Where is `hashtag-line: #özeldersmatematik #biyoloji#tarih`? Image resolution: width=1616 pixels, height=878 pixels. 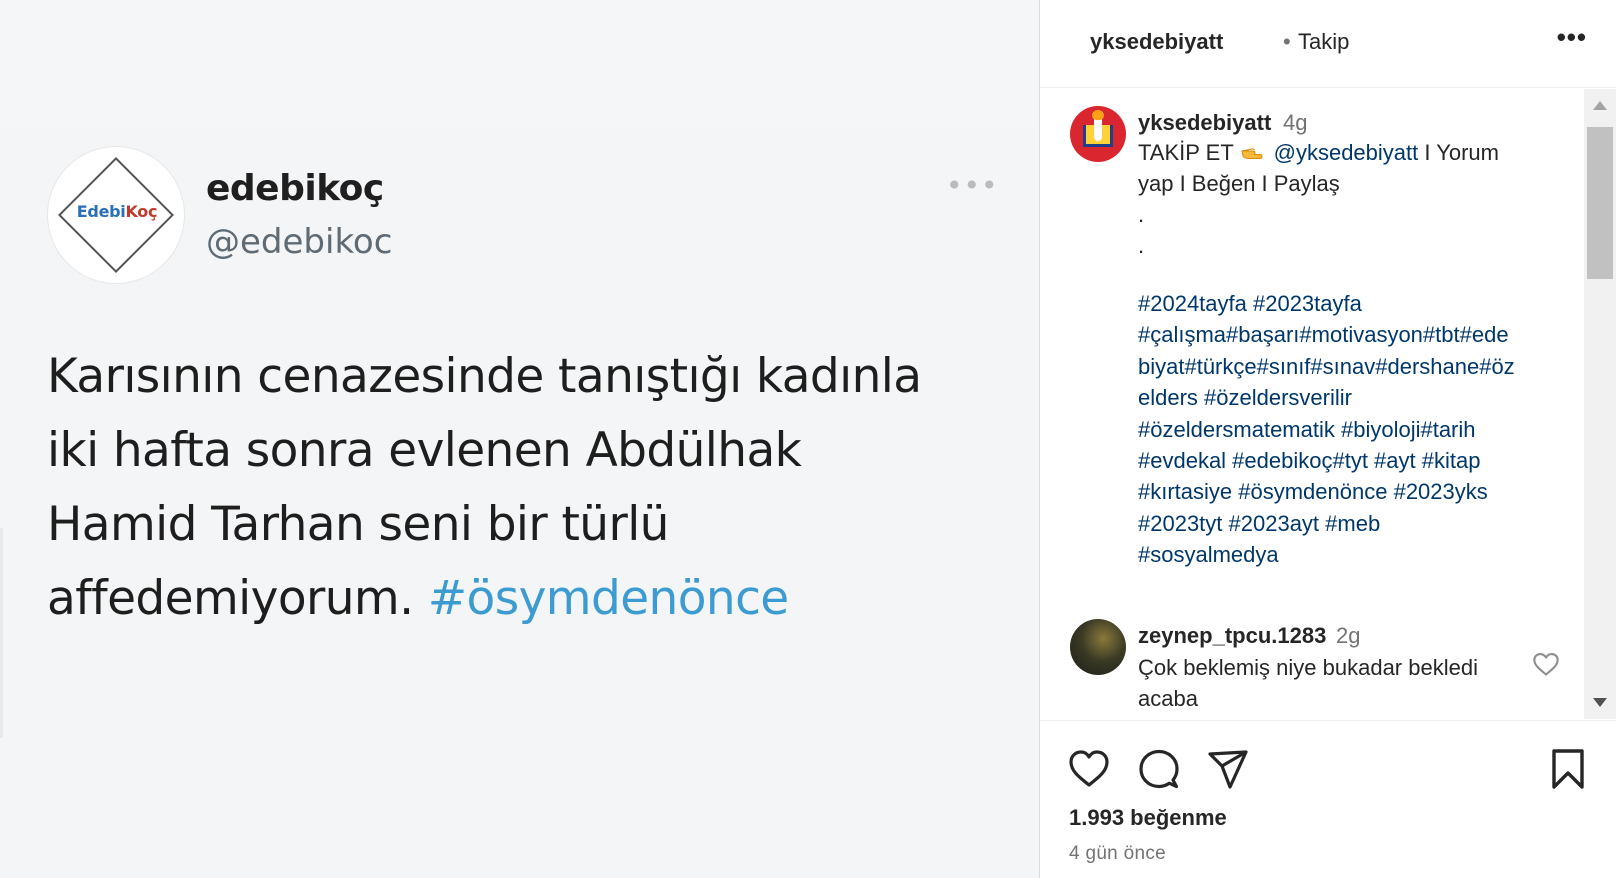 hashtag-line: #özeldersmatematik #biyoloji#tarih is located at coordinates (1344, 429).